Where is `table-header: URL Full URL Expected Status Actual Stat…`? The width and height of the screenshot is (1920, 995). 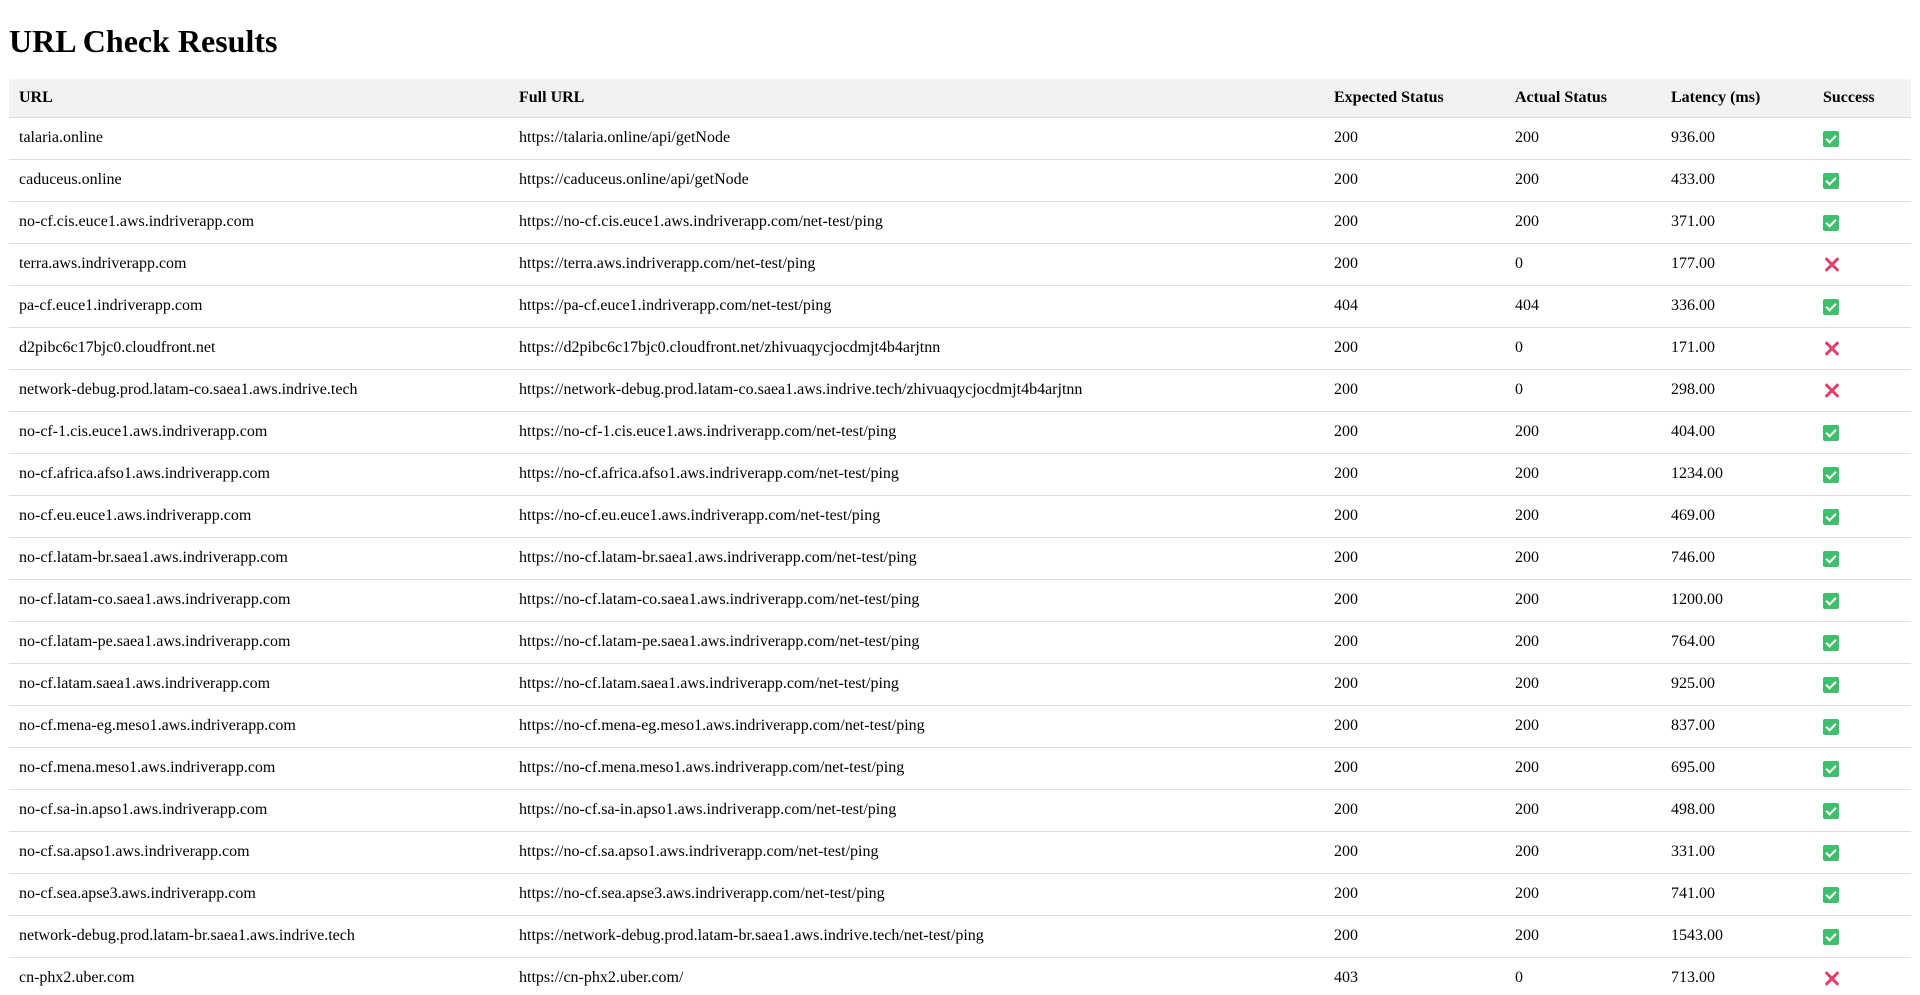
table-header: URL Full URL Expected Status Actual Stat… is located at coordinates (960, 98).